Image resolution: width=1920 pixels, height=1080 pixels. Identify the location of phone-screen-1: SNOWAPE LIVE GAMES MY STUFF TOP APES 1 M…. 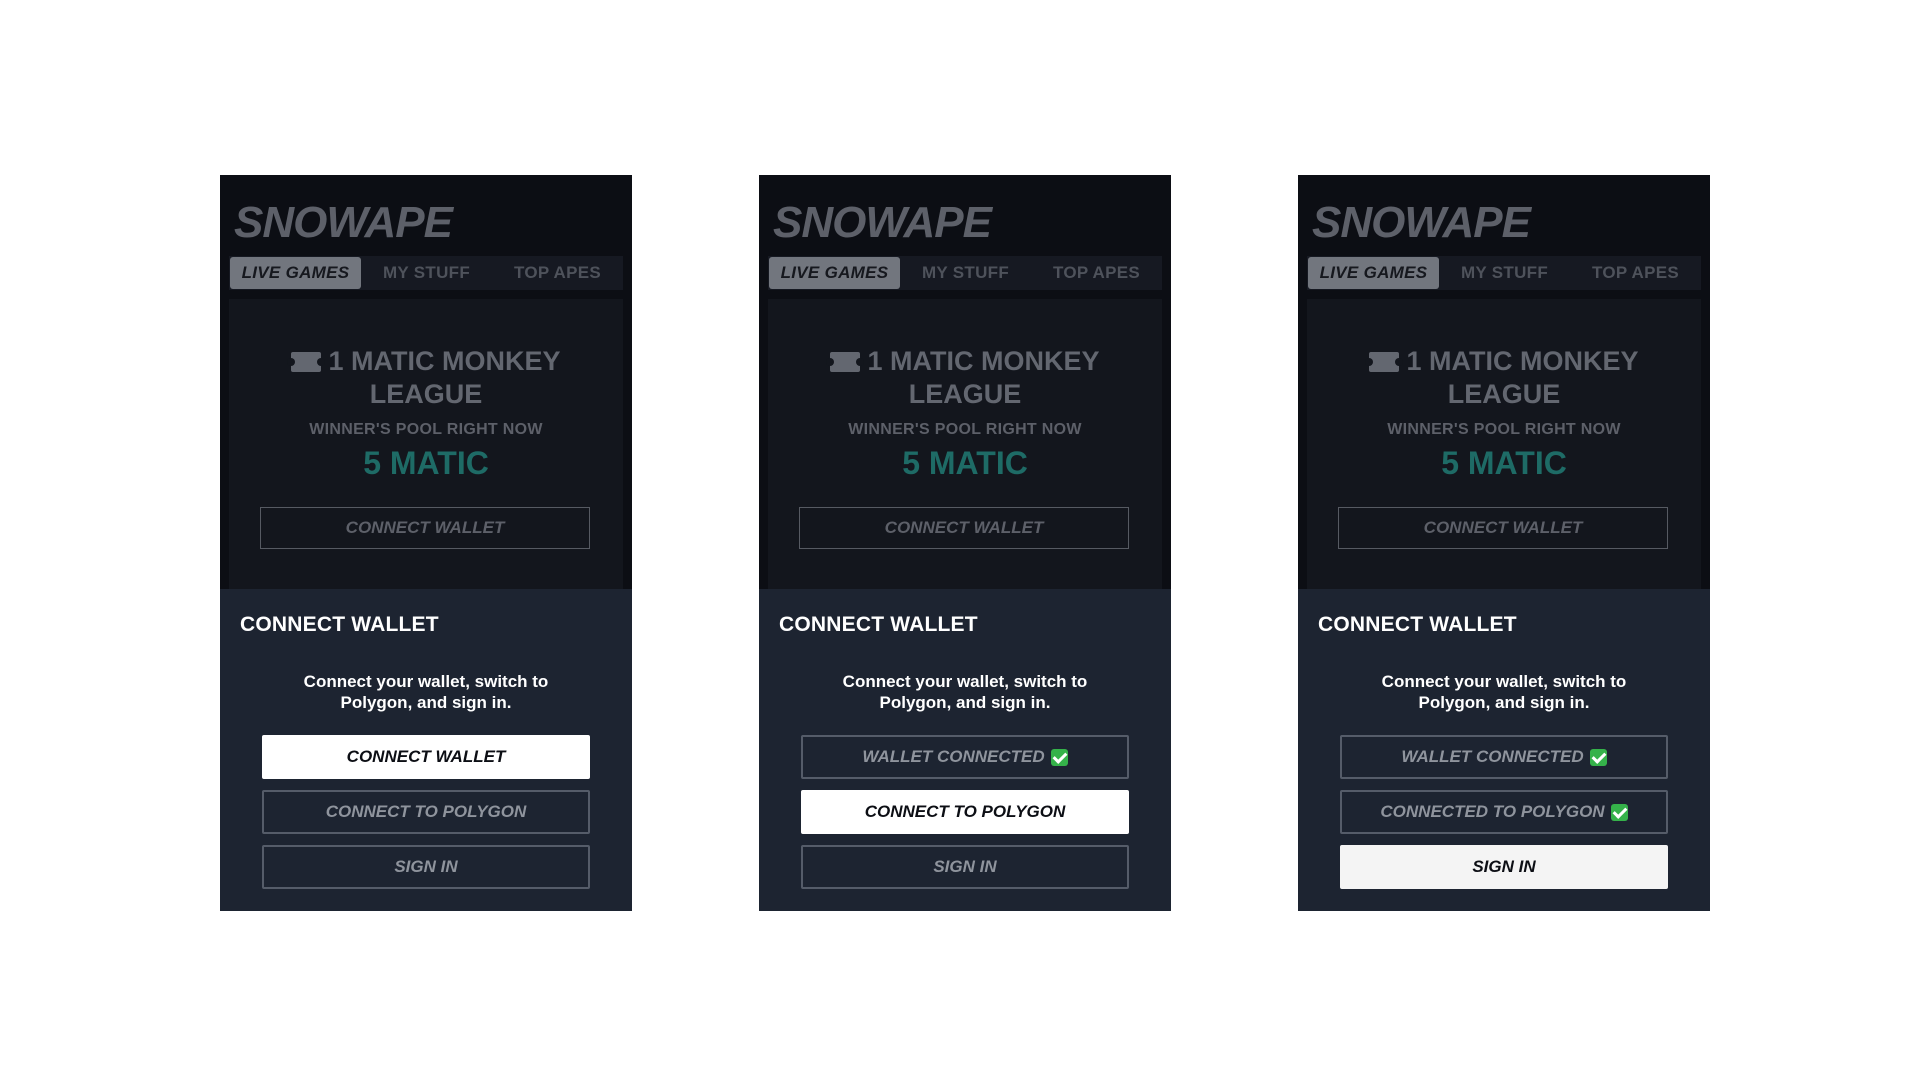
(426, 543).